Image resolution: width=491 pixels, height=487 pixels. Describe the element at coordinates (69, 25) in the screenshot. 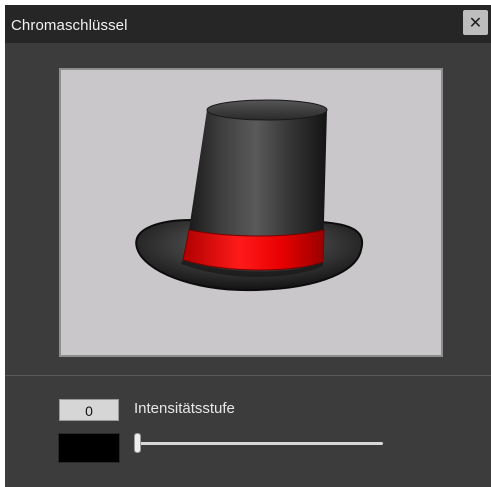

I see `dialog-title: Chromaschlüssel` at that location.